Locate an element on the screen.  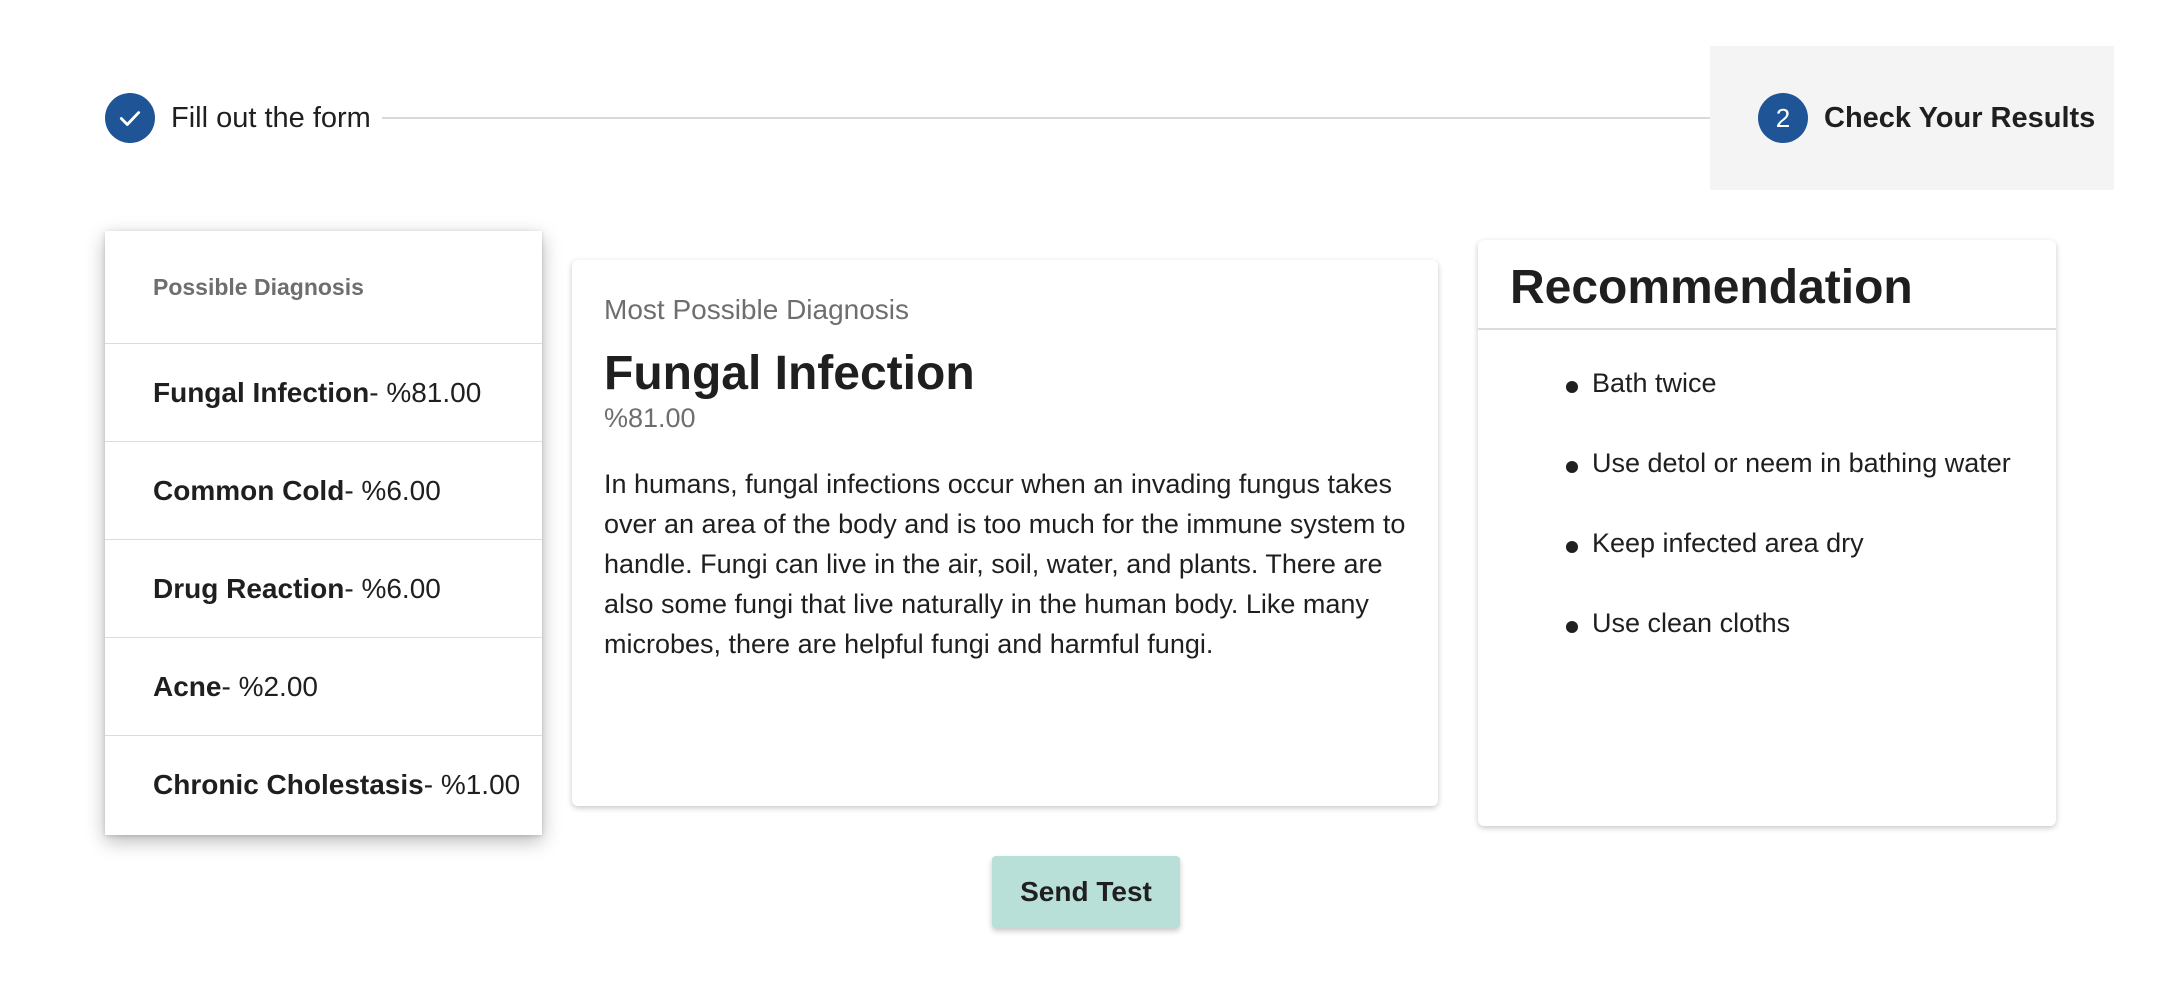
list-item: Acne - %2.00 is located at coordinates (323, 687).